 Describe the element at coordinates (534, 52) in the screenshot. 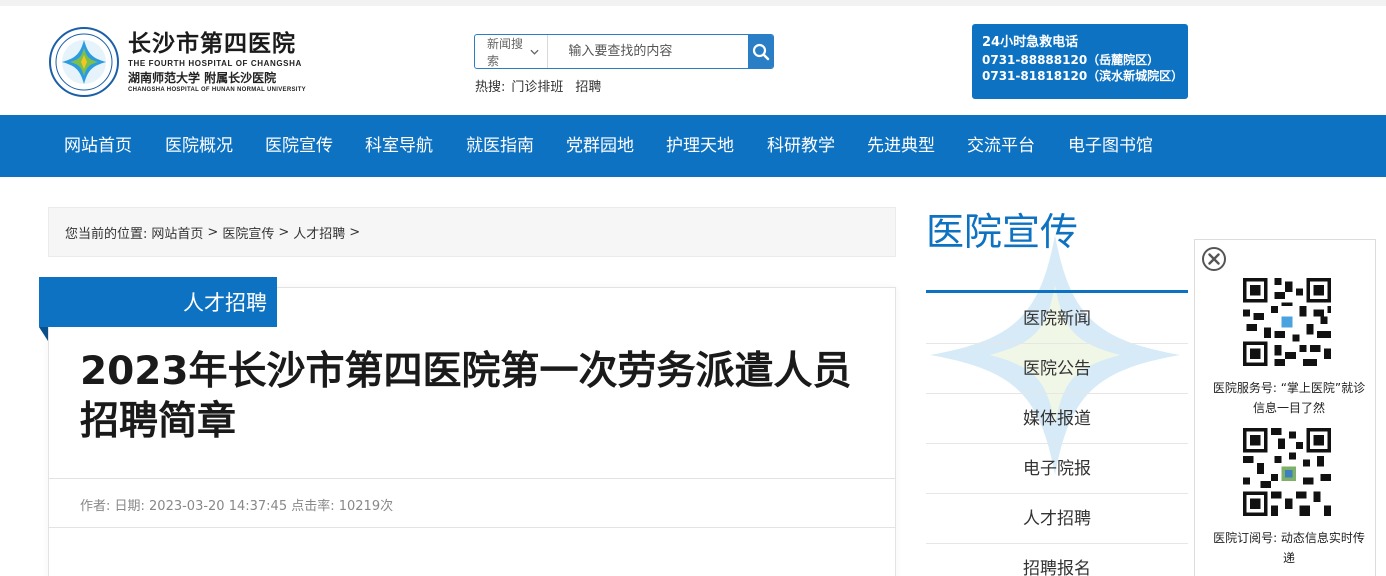

I see `chevron-down-icon` at that location.